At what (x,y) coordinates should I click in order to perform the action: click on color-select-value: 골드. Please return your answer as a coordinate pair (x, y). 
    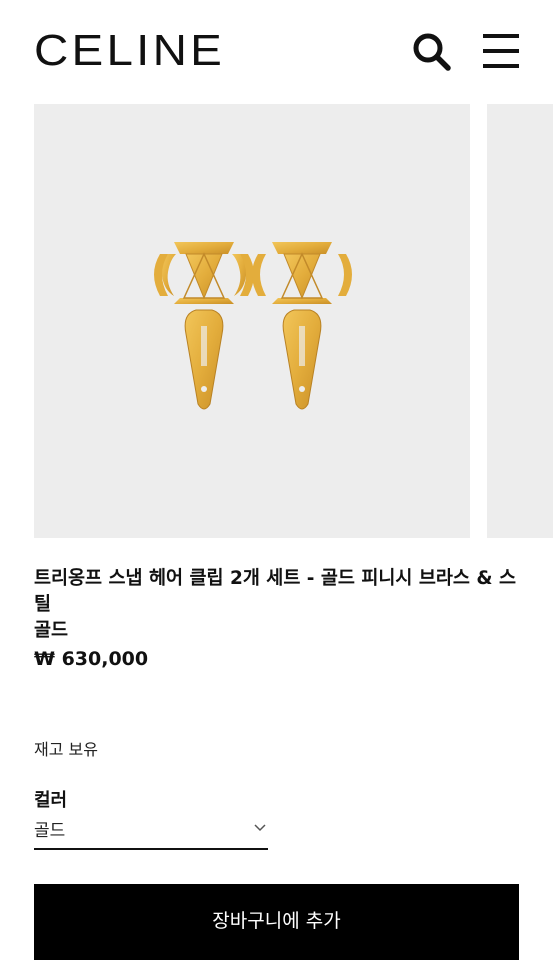
    Looking at the image, I should click on (50, 831).